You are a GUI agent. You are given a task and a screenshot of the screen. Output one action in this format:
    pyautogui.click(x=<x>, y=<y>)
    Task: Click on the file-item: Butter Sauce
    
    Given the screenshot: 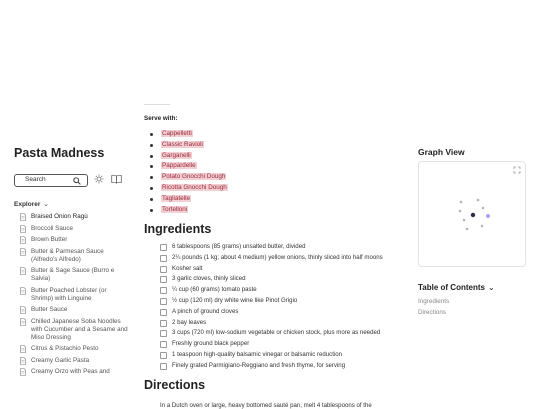 What is the action you would take?
    pyautogui.click(x=74, y=310)
    